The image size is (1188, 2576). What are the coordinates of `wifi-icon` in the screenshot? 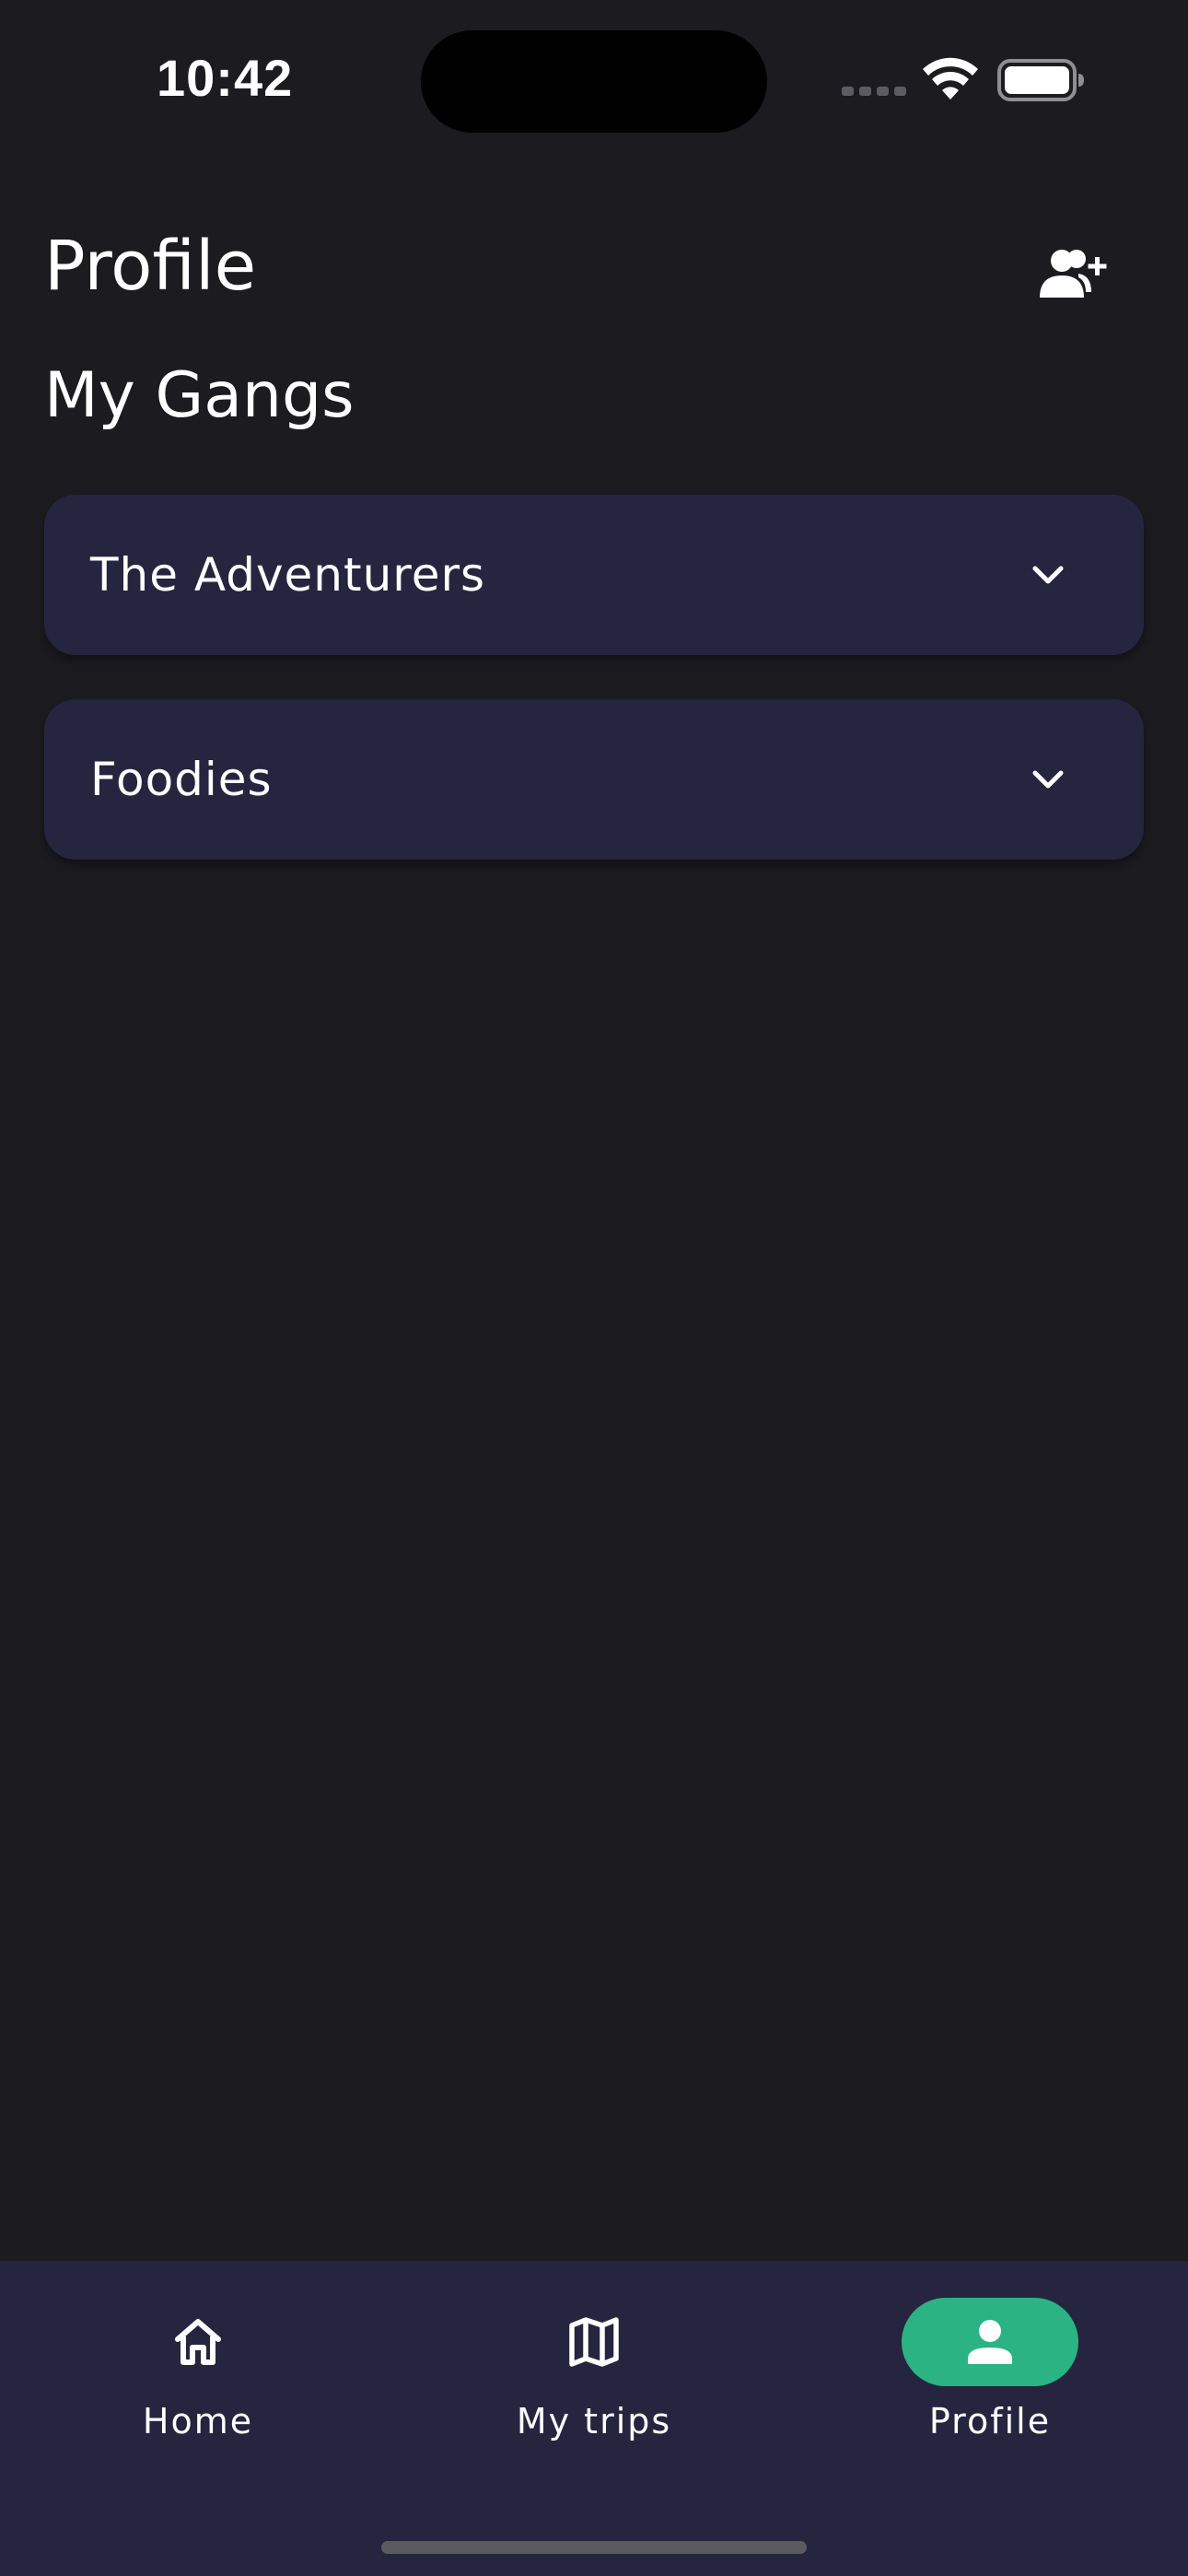 It's located at (951, 78).